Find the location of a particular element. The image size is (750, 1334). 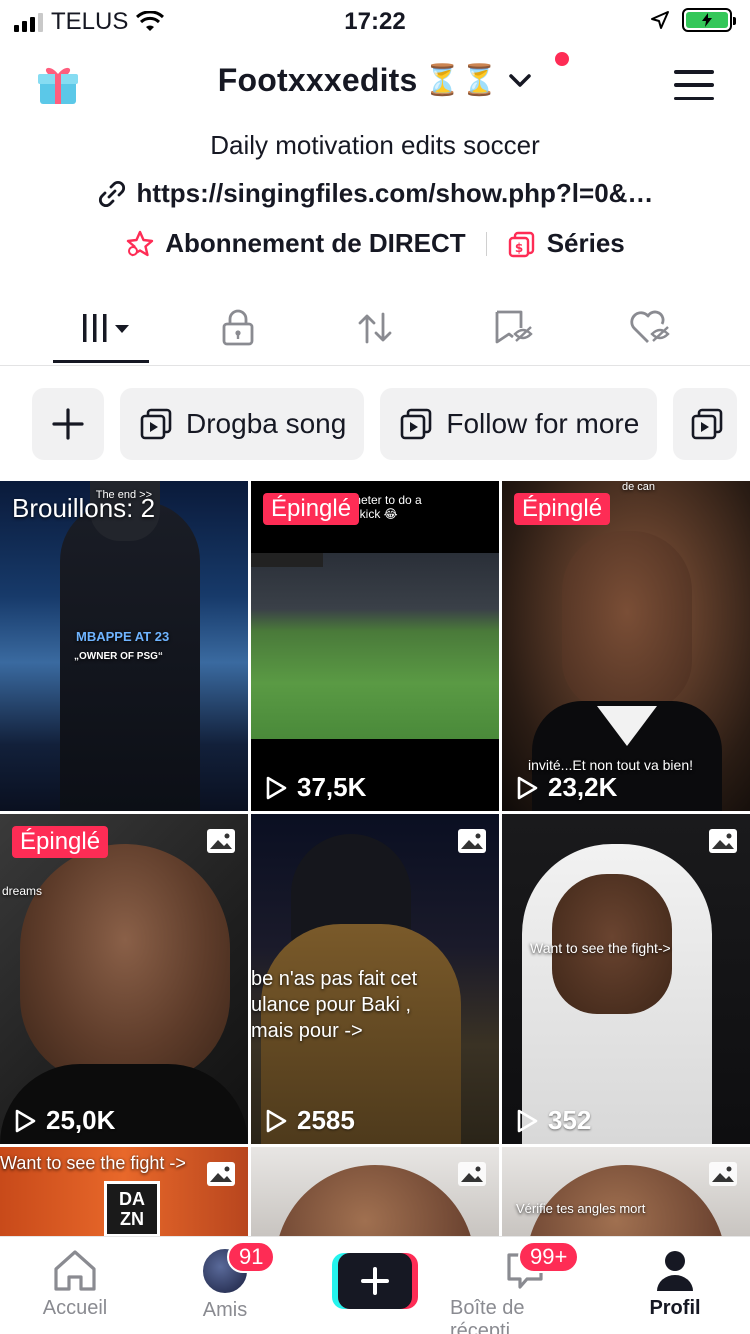

bookmark-hidden-icon is located at coordinates (514, 327).